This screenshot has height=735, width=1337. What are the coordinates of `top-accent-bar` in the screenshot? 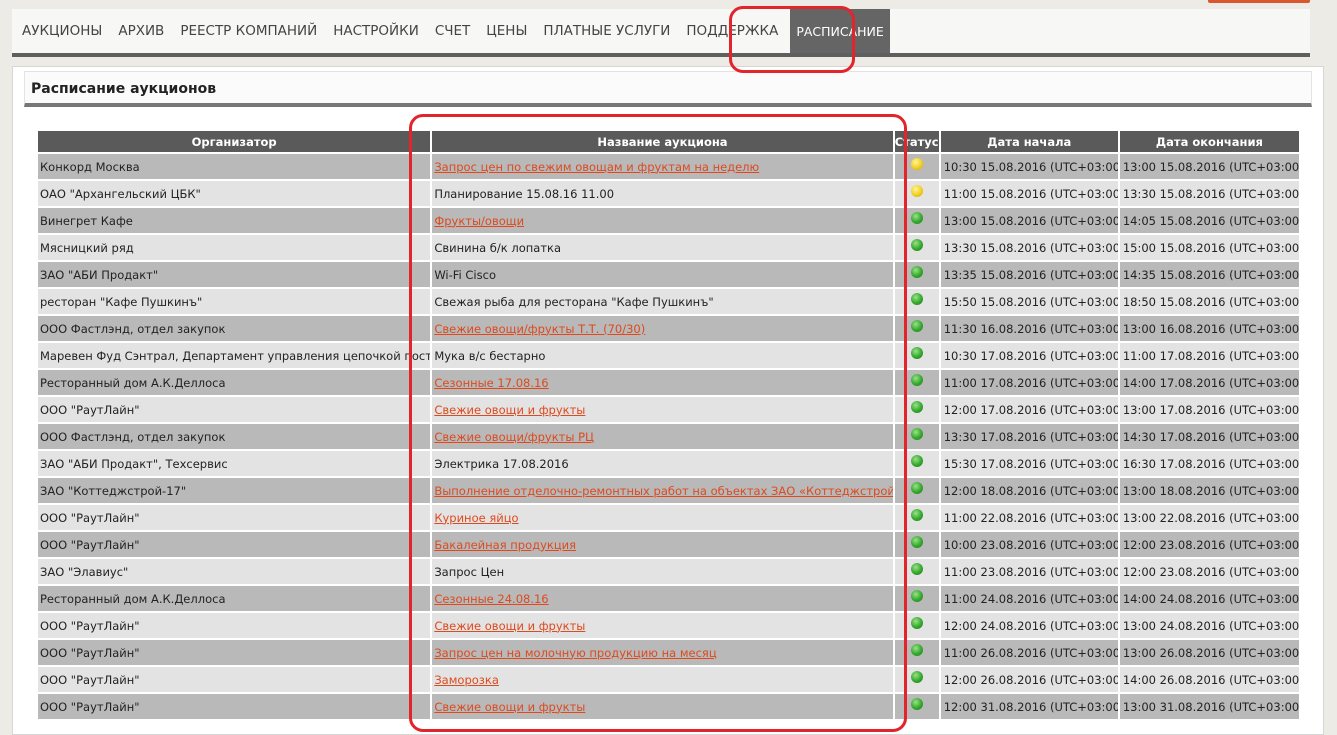 It's located at (1259, 1).